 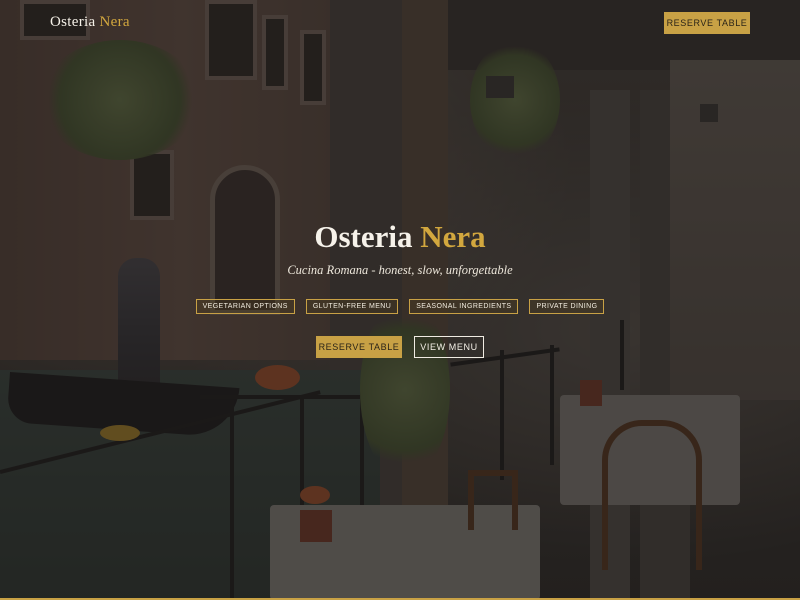 I want to click on brand-logo: Osteria Nera, so click(x=90, y=22).